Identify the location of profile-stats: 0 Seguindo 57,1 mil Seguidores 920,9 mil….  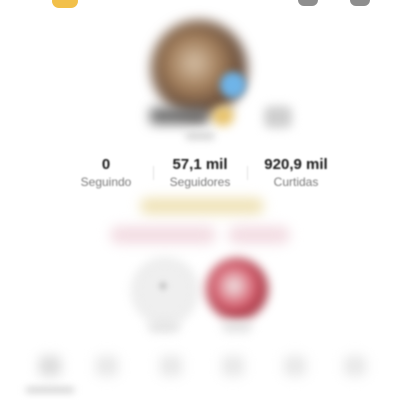
(200, 176).